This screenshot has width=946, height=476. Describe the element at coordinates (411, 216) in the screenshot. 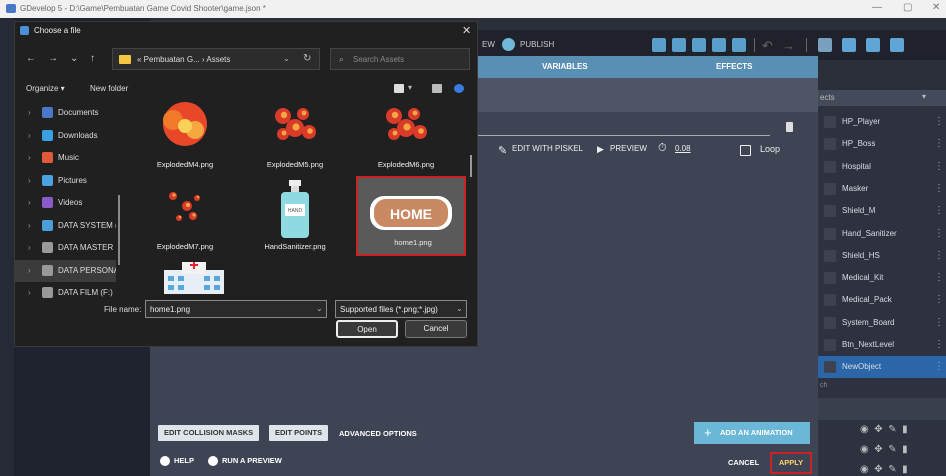

I see `file-item: HOME home1.png` at that location.